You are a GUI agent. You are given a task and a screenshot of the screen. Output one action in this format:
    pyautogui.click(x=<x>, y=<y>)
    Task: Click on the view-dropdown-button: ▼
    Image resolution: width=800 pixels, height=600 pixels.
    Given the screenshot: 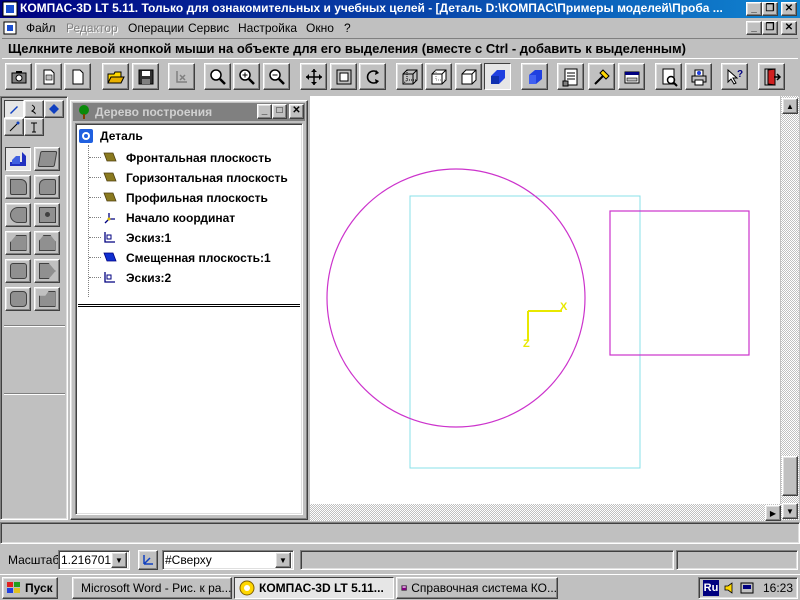 What is the action you would take?
    pyautogui.click(x=283, y=560)
    